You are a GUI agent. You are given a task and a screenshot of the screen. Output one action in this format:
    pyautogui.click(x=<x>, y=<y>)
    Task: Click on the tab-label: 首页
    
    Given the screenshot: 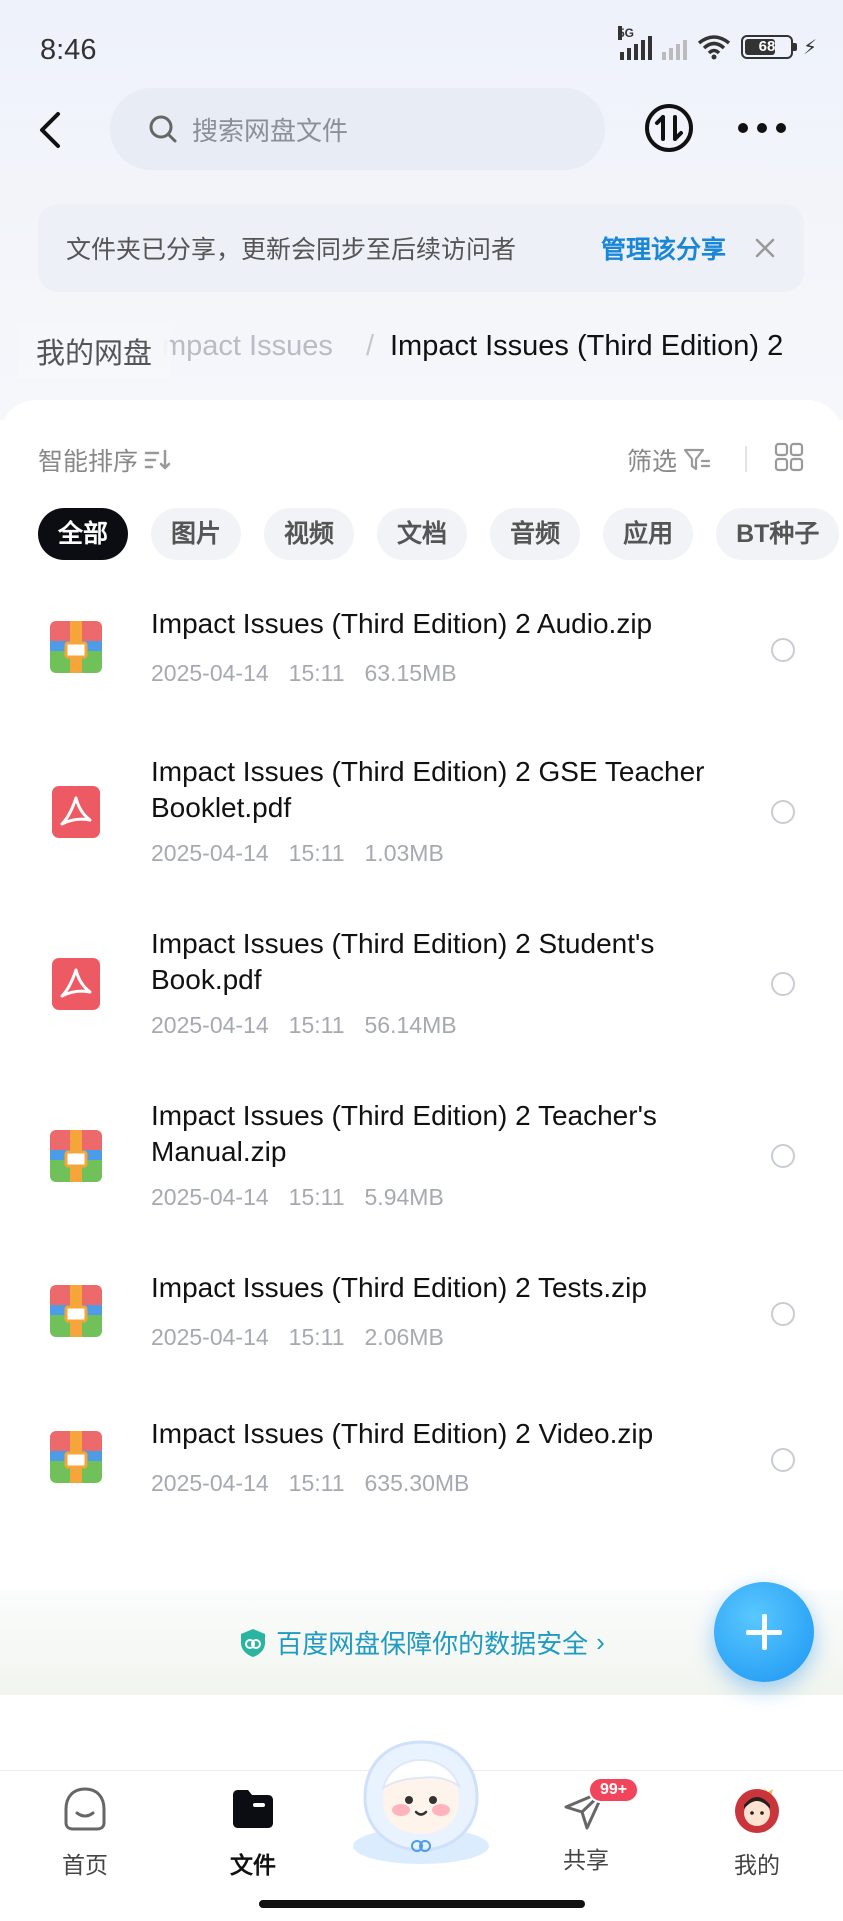 What is the action you would take?
    pyautogui.click(x=85, y=1865)
    